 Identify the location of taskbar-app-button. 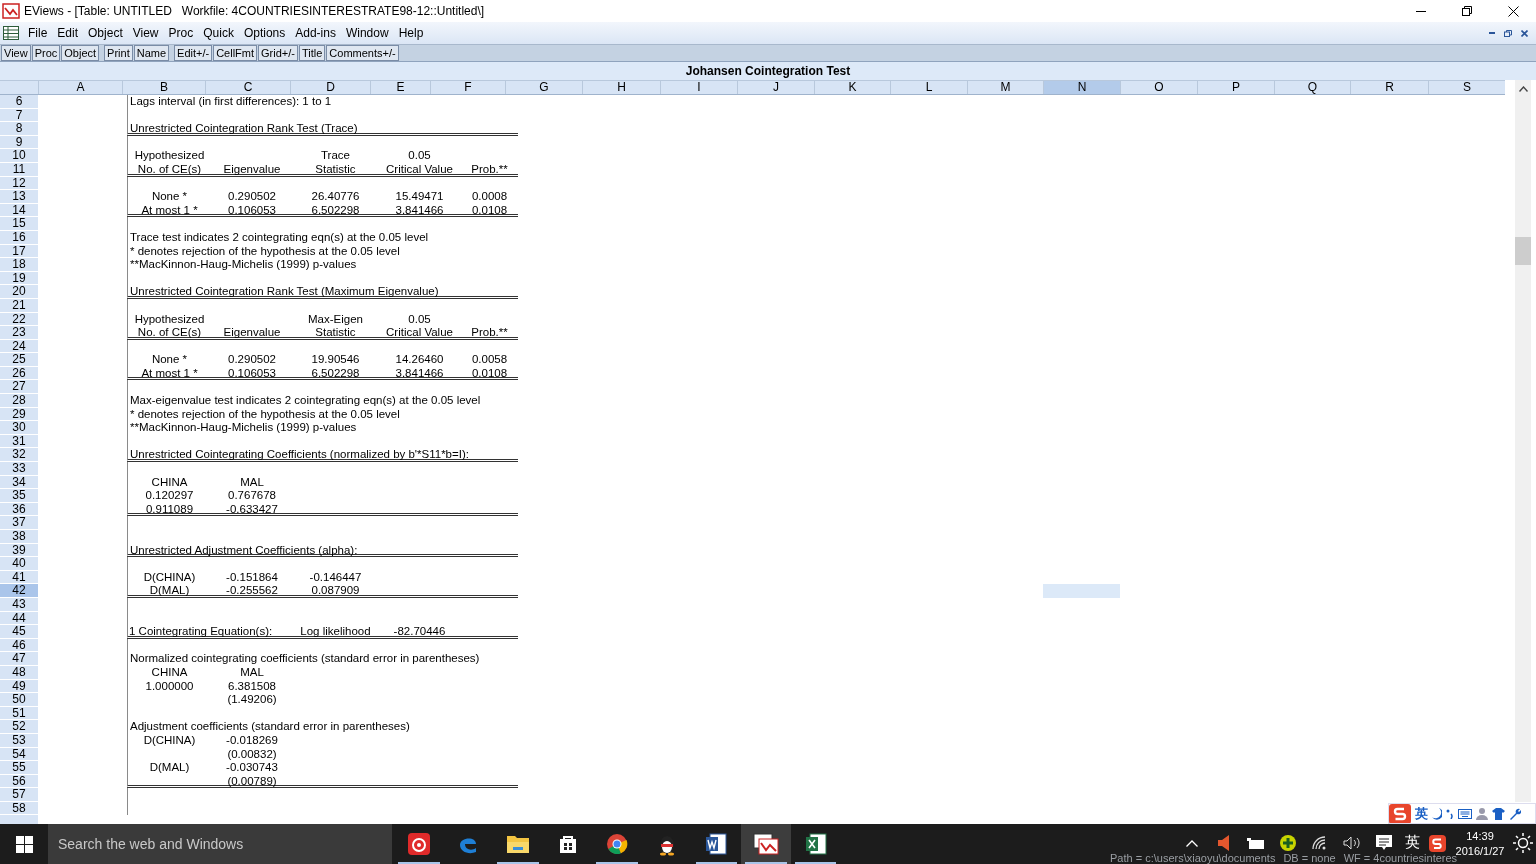
(766, 844).